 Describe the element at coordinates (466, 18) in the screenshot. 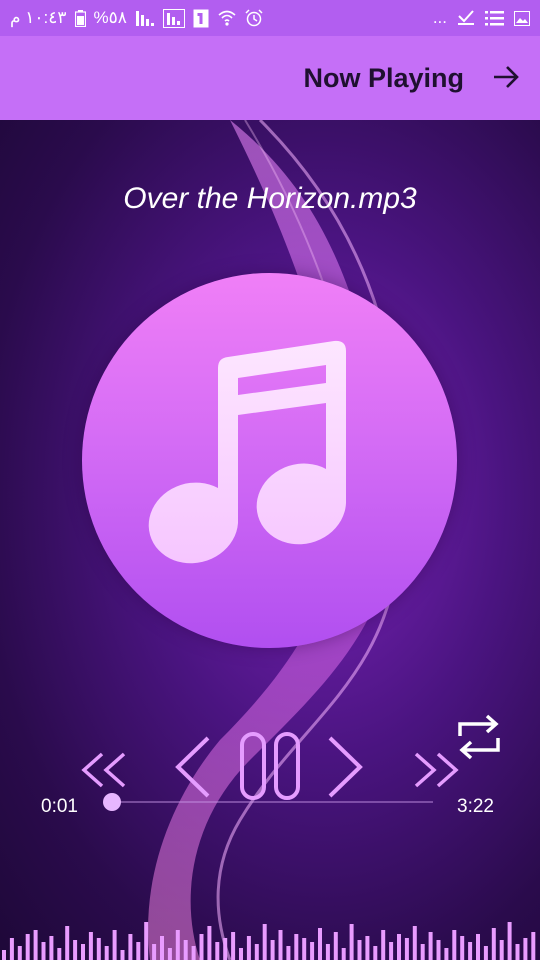

I see `download-done-icon` at that location.